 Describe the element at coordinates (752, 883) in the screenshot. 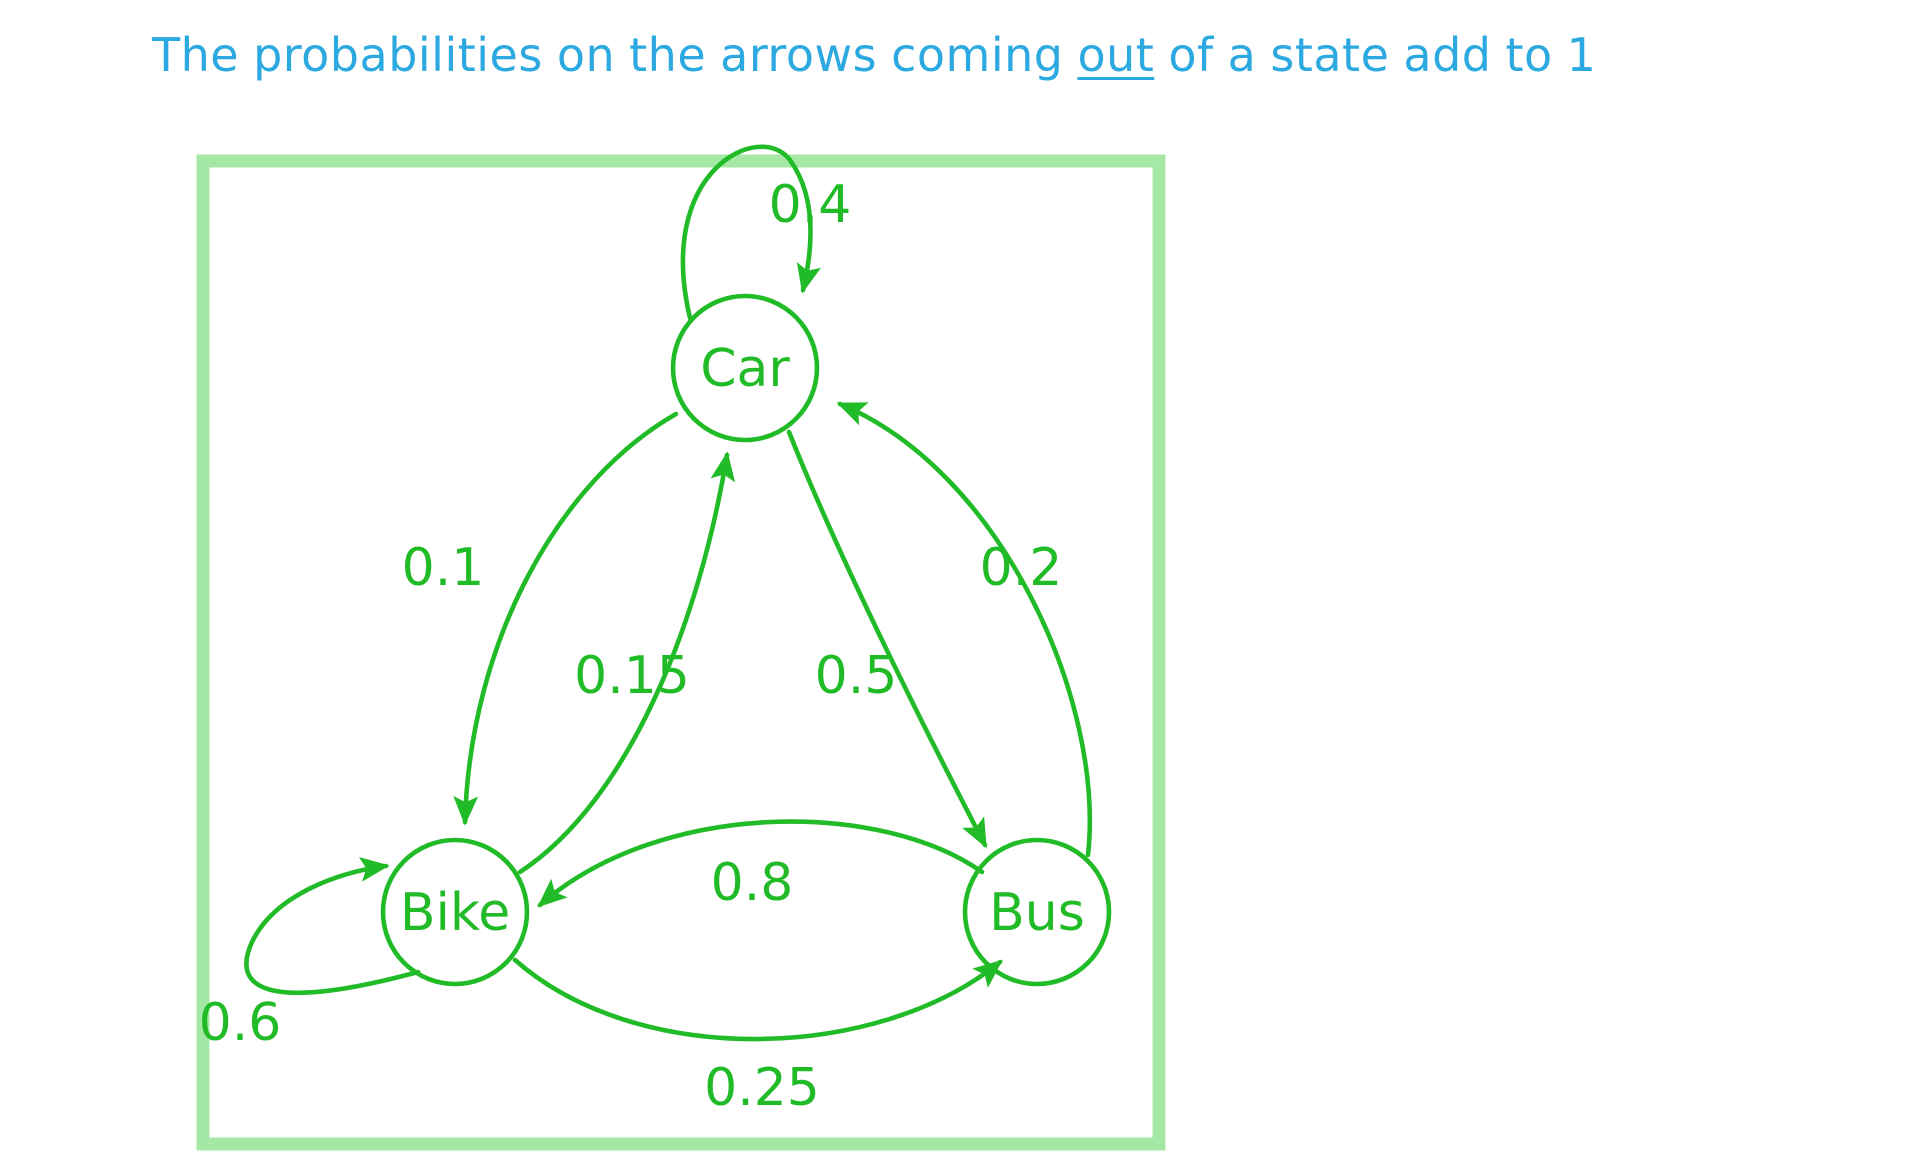

I see `edge-label-bus-bike: 0.8` at that location.